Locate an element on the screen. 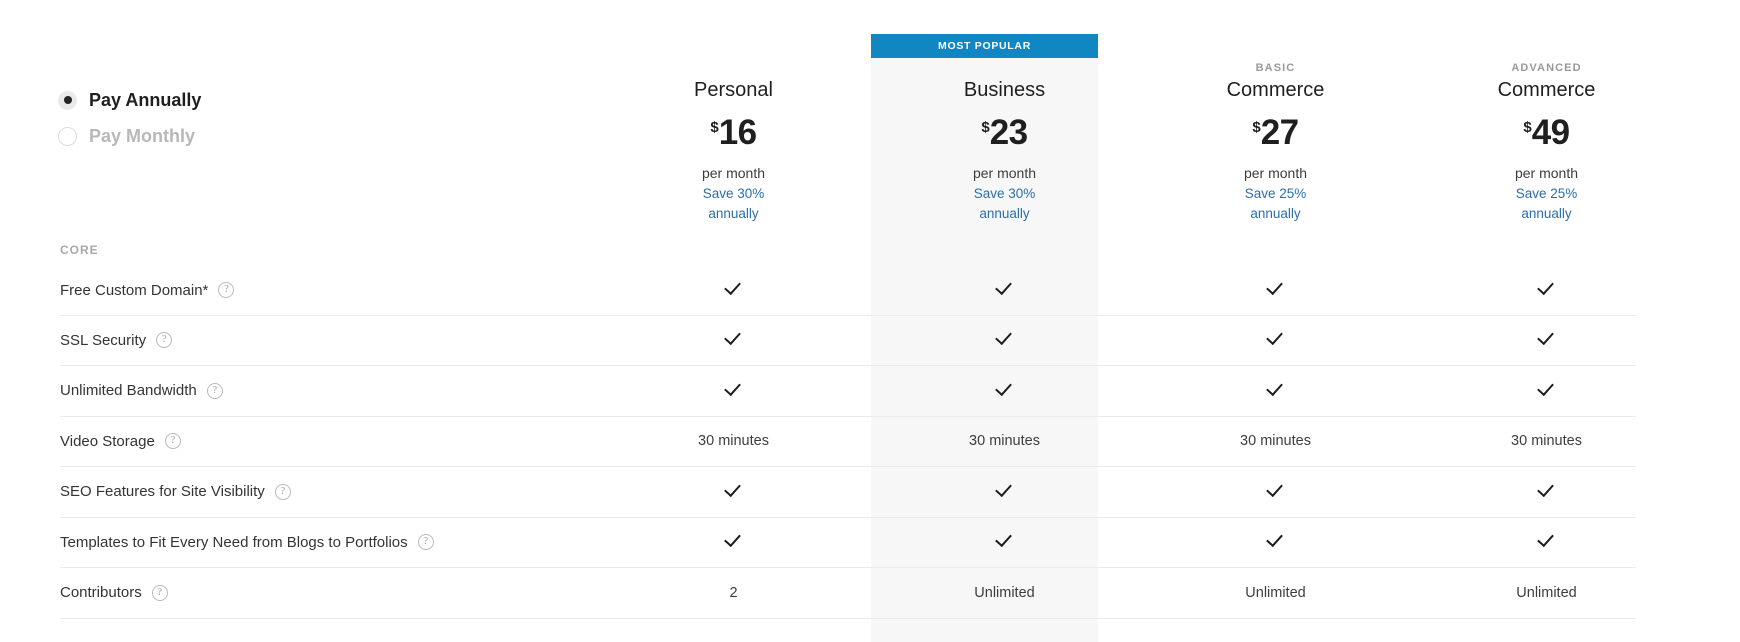 The height and width of the screenshot is (642, 1740). feature-label: Video Storage is located at coordinates (107, 441).